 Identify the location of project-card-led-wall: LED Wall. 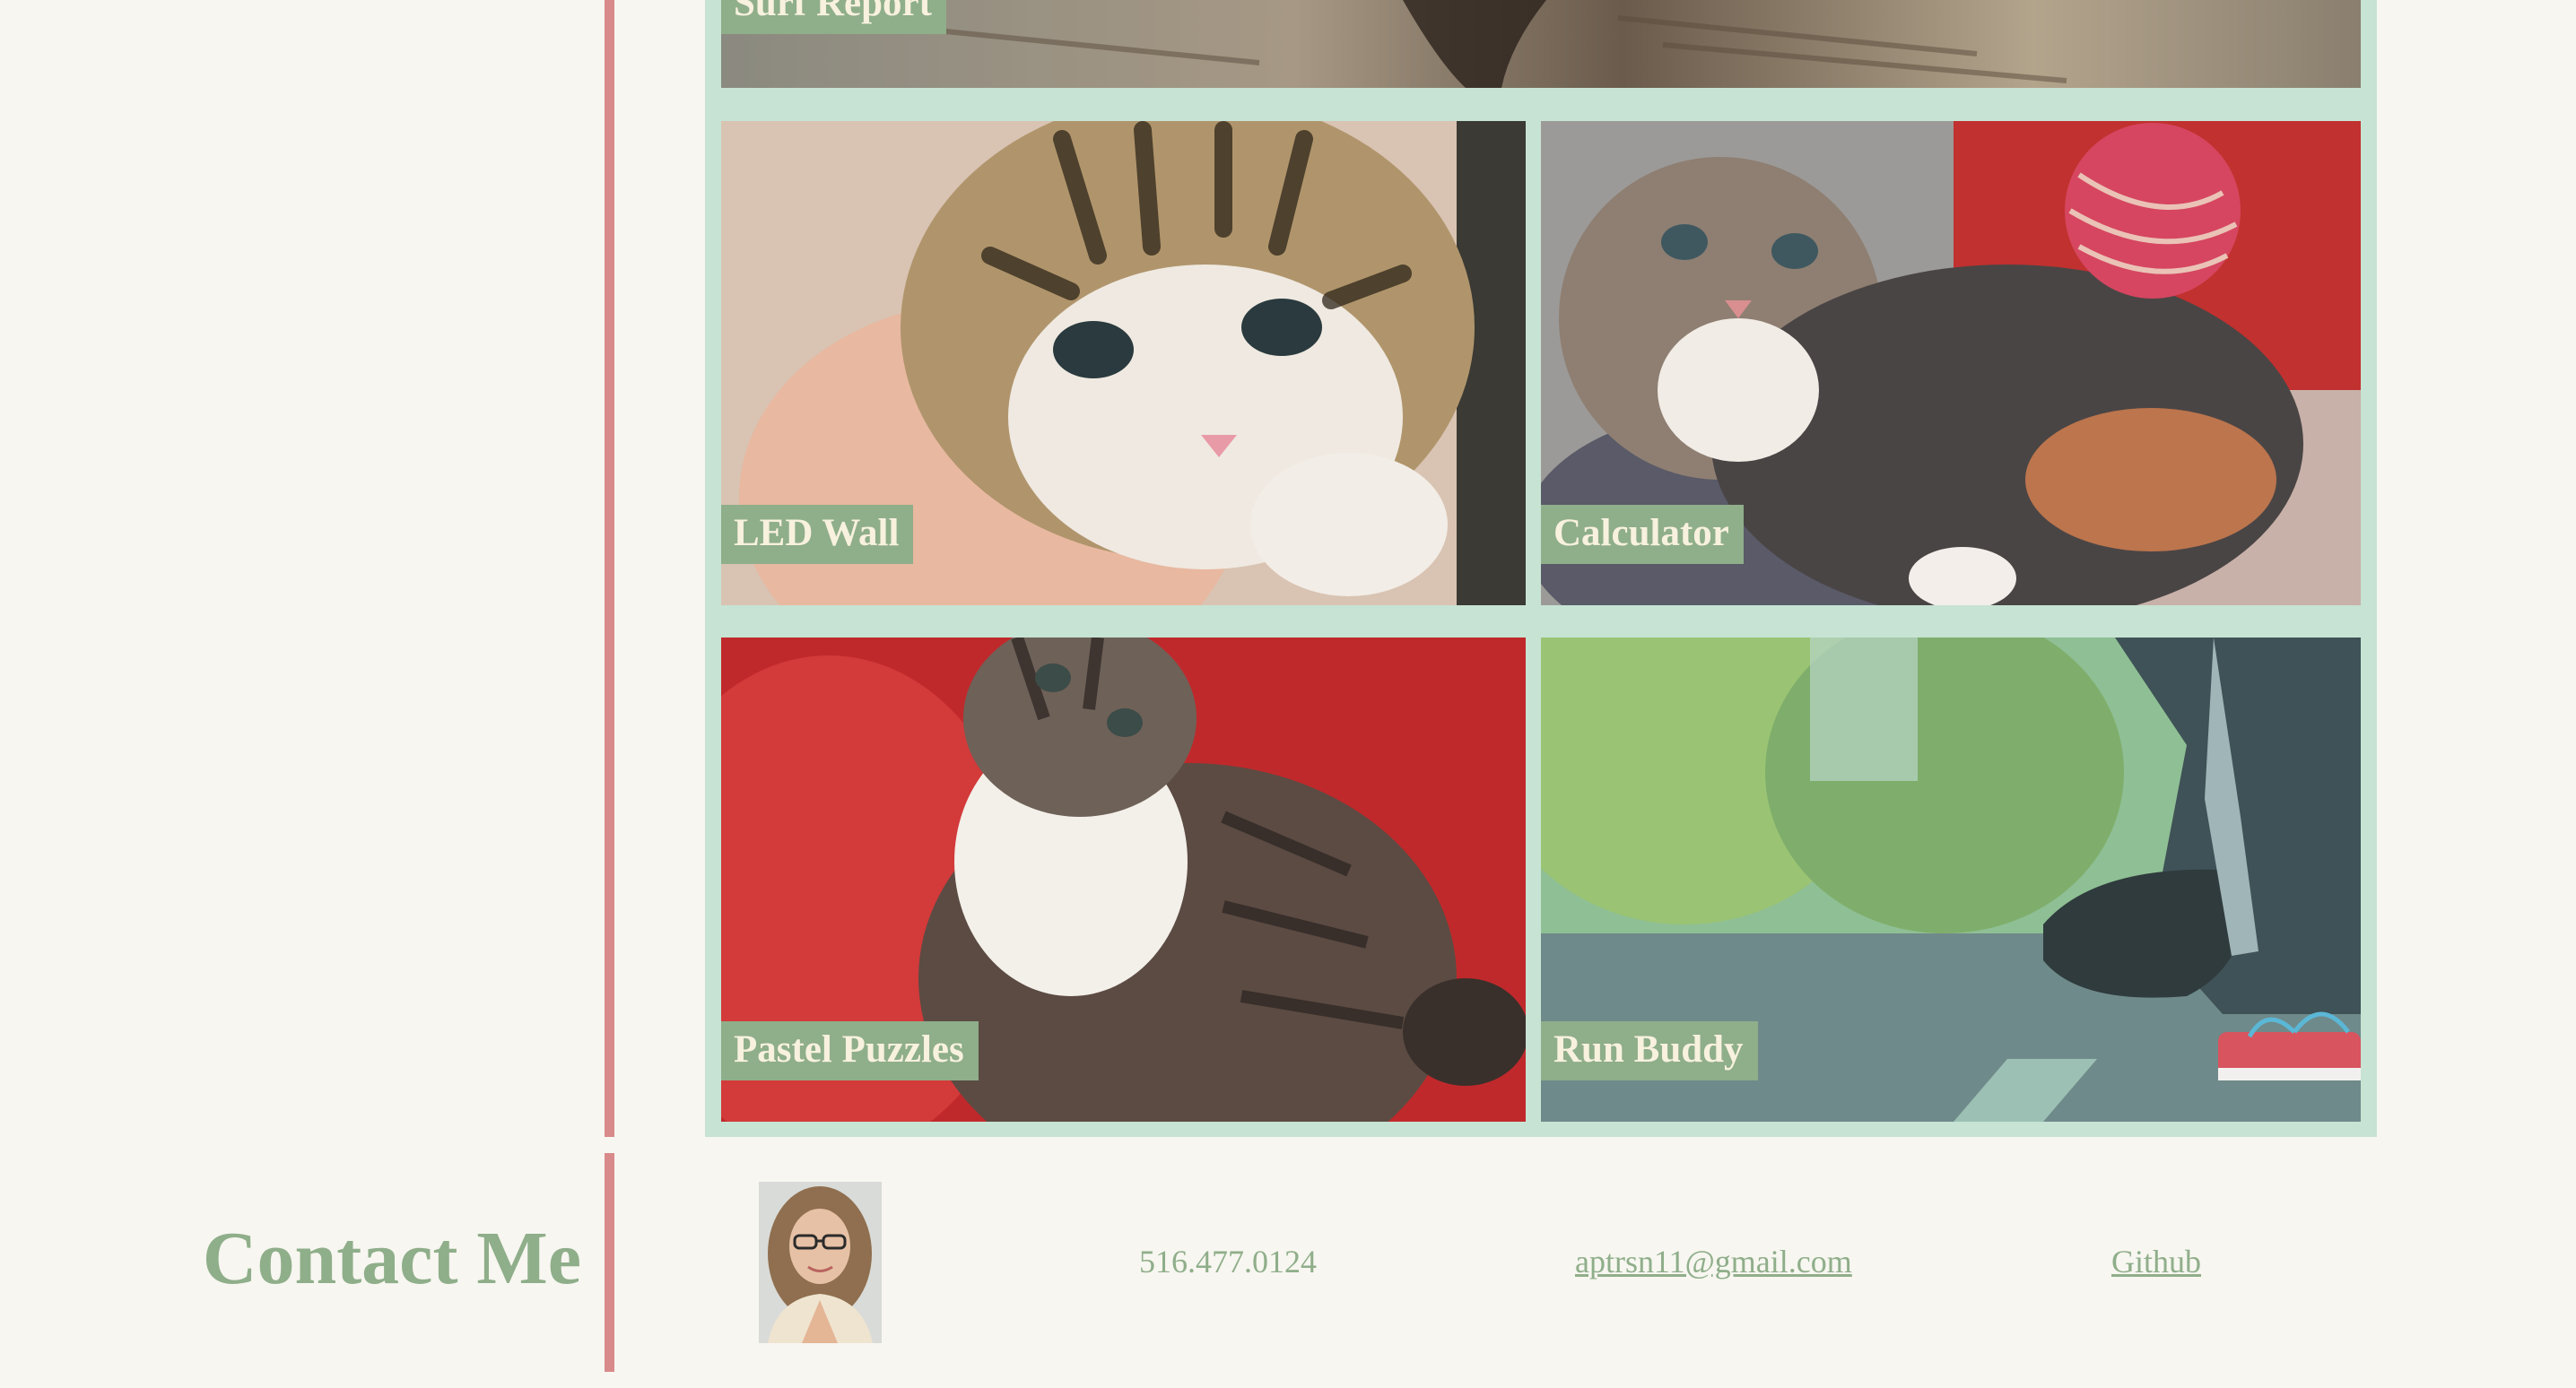
(1123, 363).